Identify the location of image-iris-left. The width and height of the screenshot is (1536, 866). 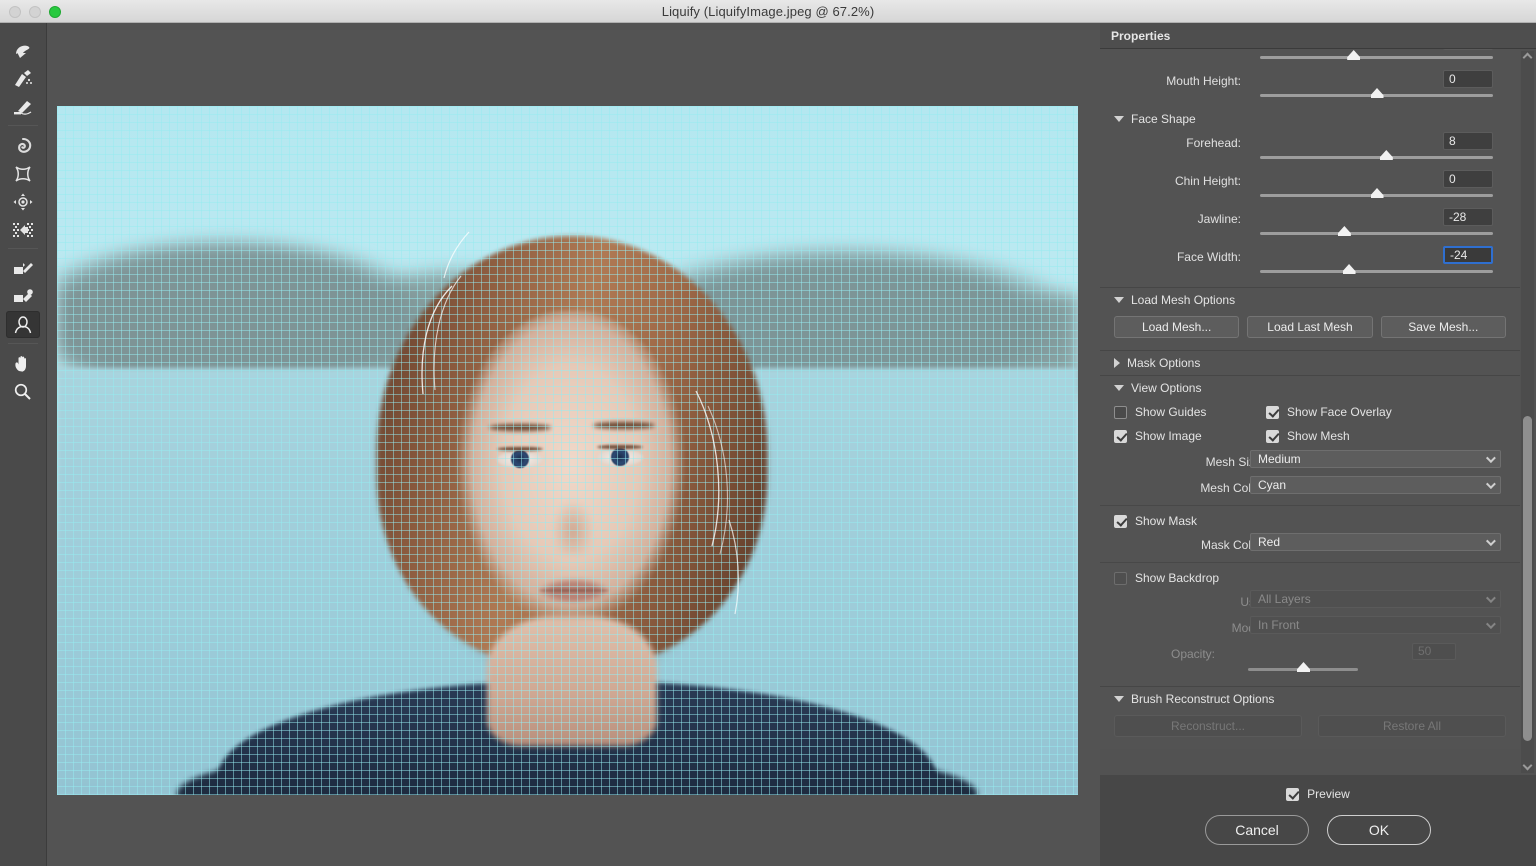
(520, 459).